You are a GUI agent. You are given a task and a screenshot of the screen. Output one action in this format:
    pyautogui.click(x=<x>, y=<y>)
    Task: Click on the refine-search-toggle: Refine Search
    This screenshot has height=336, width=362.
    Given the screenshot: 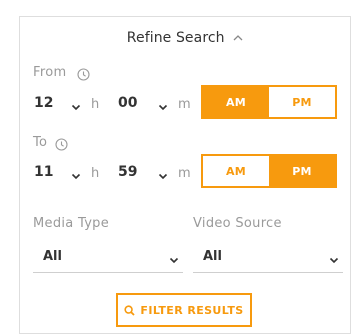 What is the action you would take?
    pyautogui.click(x=185, y=37)
    